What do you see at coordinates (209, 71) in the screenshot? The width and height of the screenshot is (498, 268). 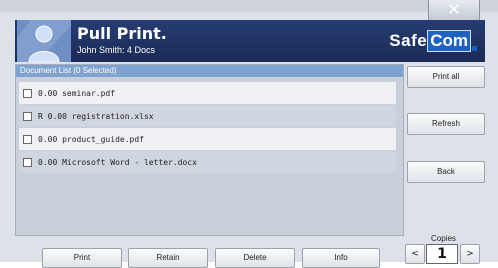 I see `document-list-header: Document List (0 Selected)` at bounding box center [209, 71].